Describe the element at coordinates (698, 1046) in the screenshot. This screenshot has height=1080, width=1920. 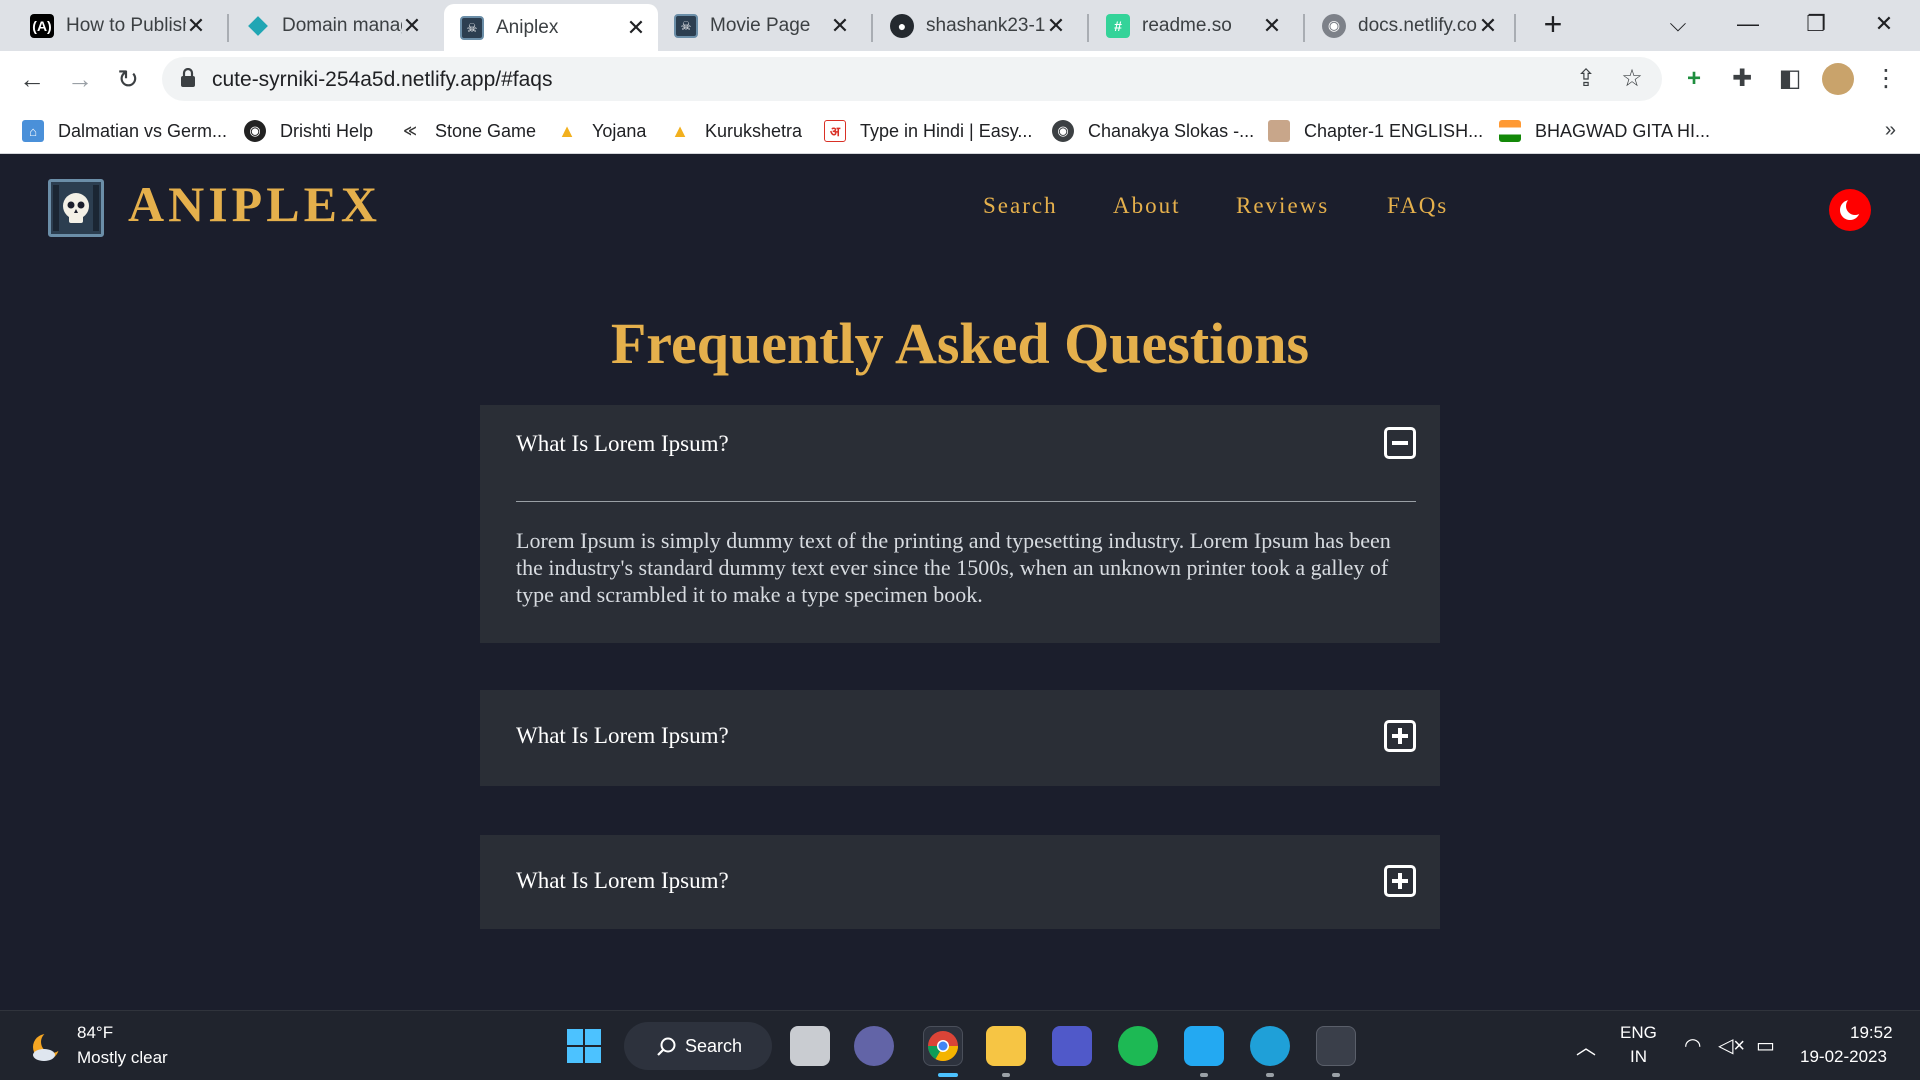
I see `taskbar-search-button: Search` at that location.